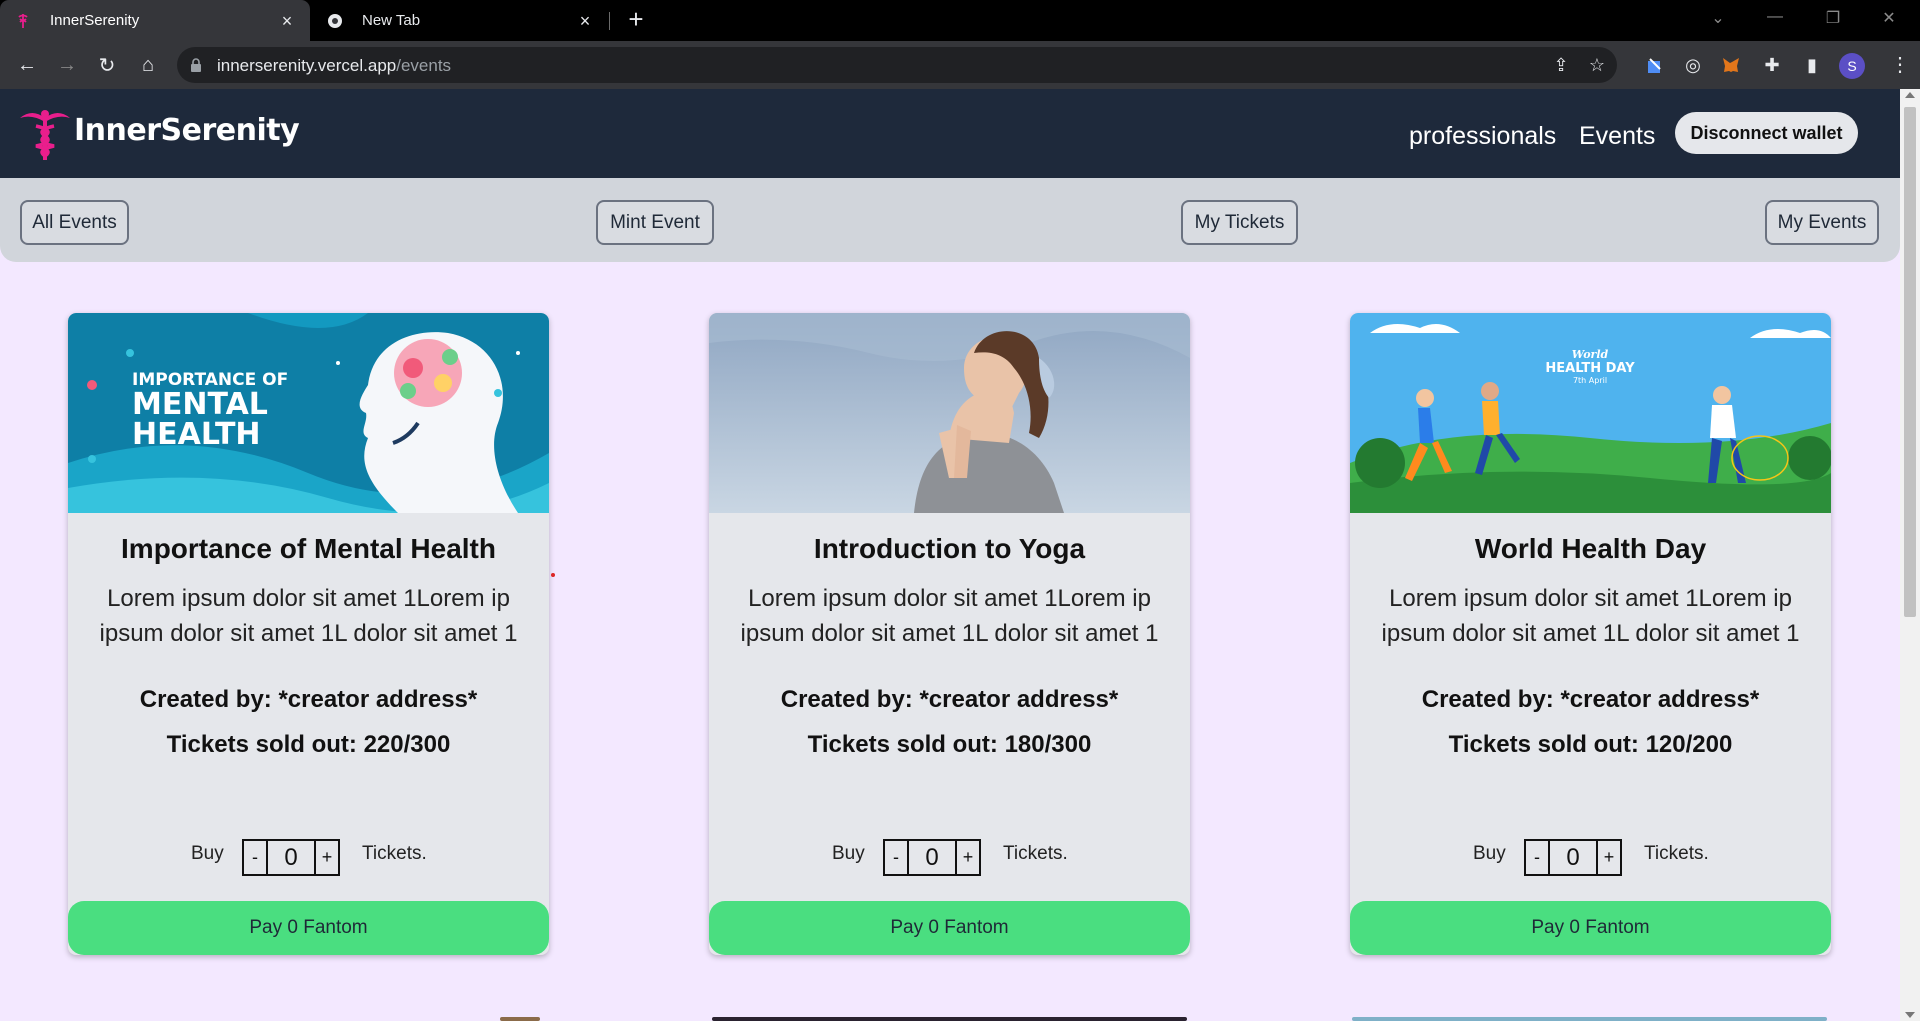 This screenshot has height=1021, width=1920. What do you see at coordinates (949, 548) in the screenshot?
I see `event-title: Introduction to Yoga` at bounding box center [949, 548].